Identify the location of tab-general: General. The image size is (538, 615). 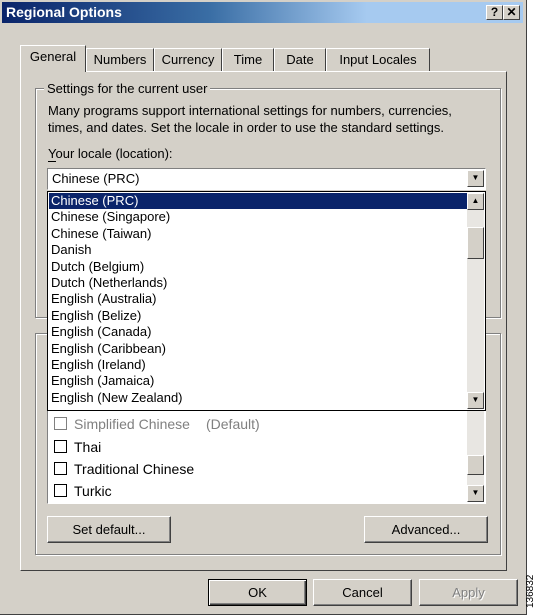
(53, 58).